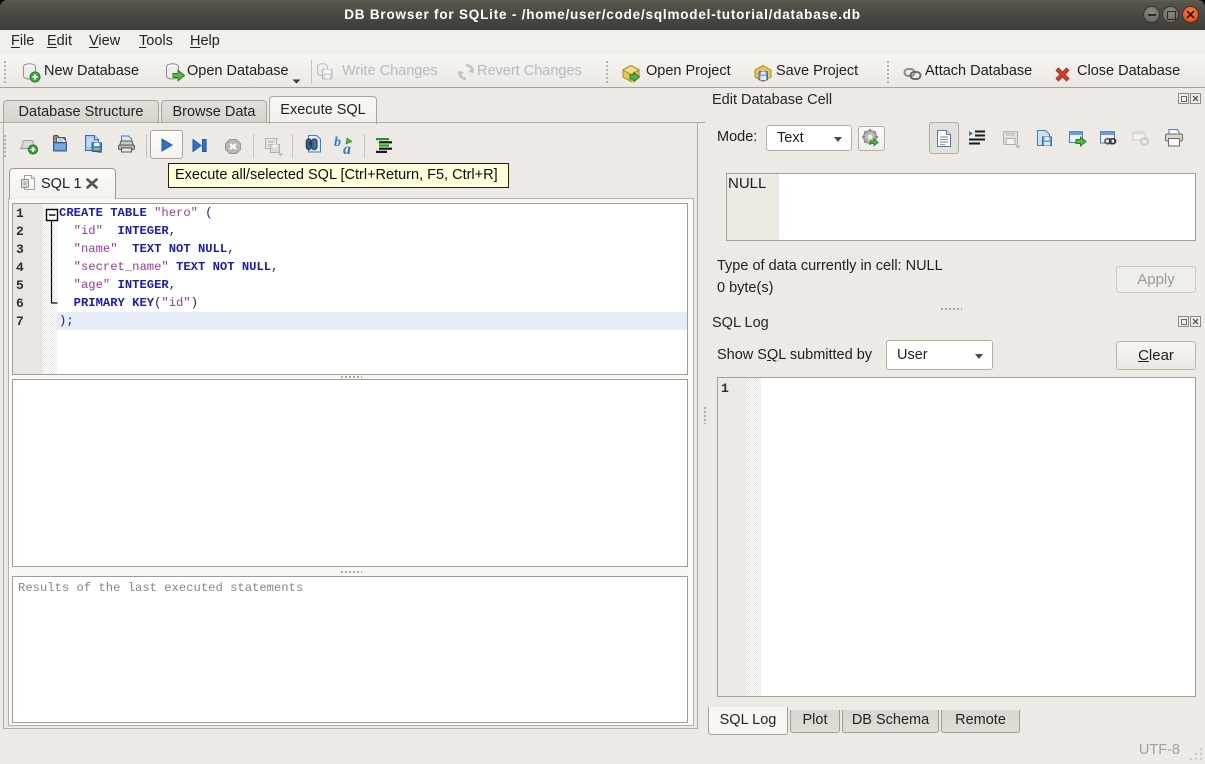  Describe the element at coordinates (337, 142) in the screenshot. I see `svg-text: b` at that location.